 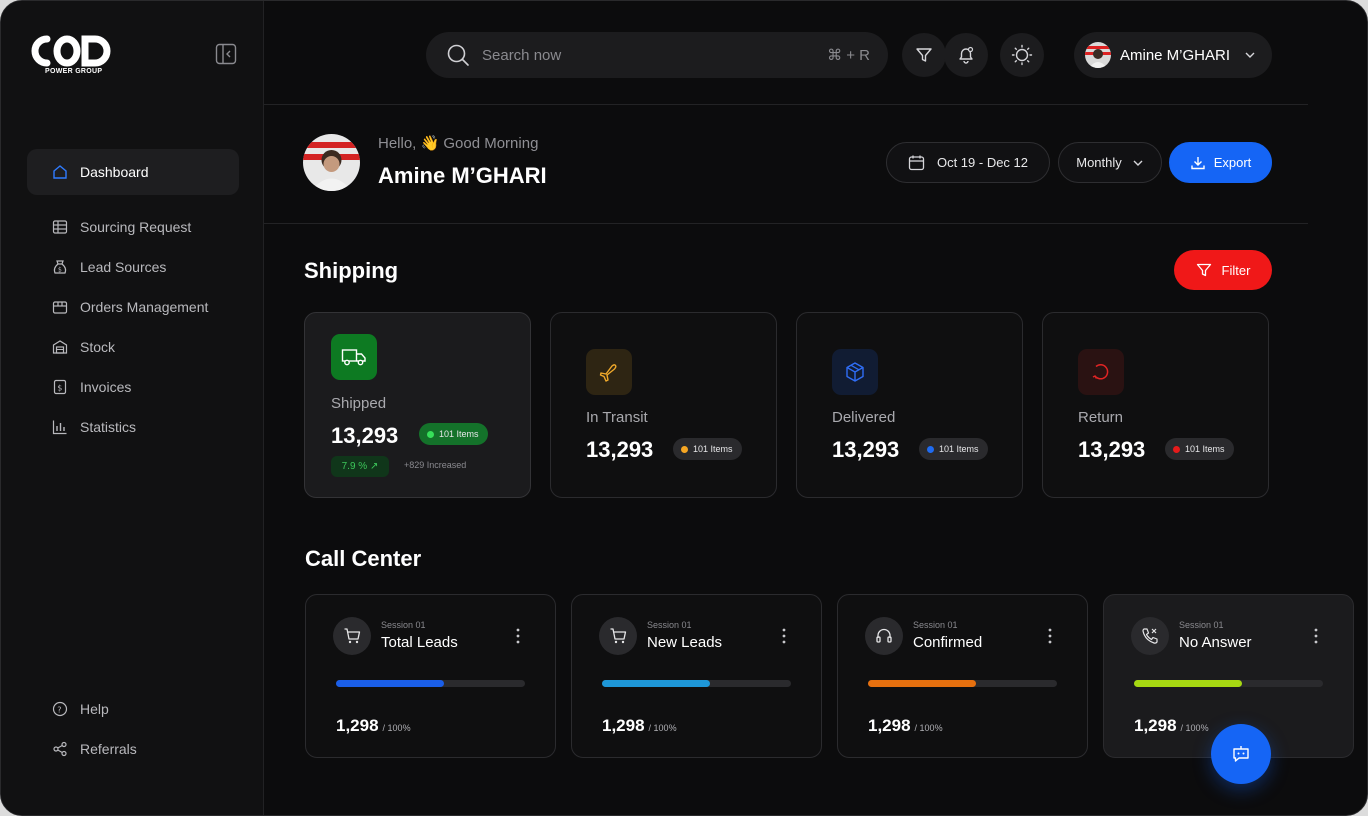 I want to click on period-select: Monthly, so click(x=1110, y=162).